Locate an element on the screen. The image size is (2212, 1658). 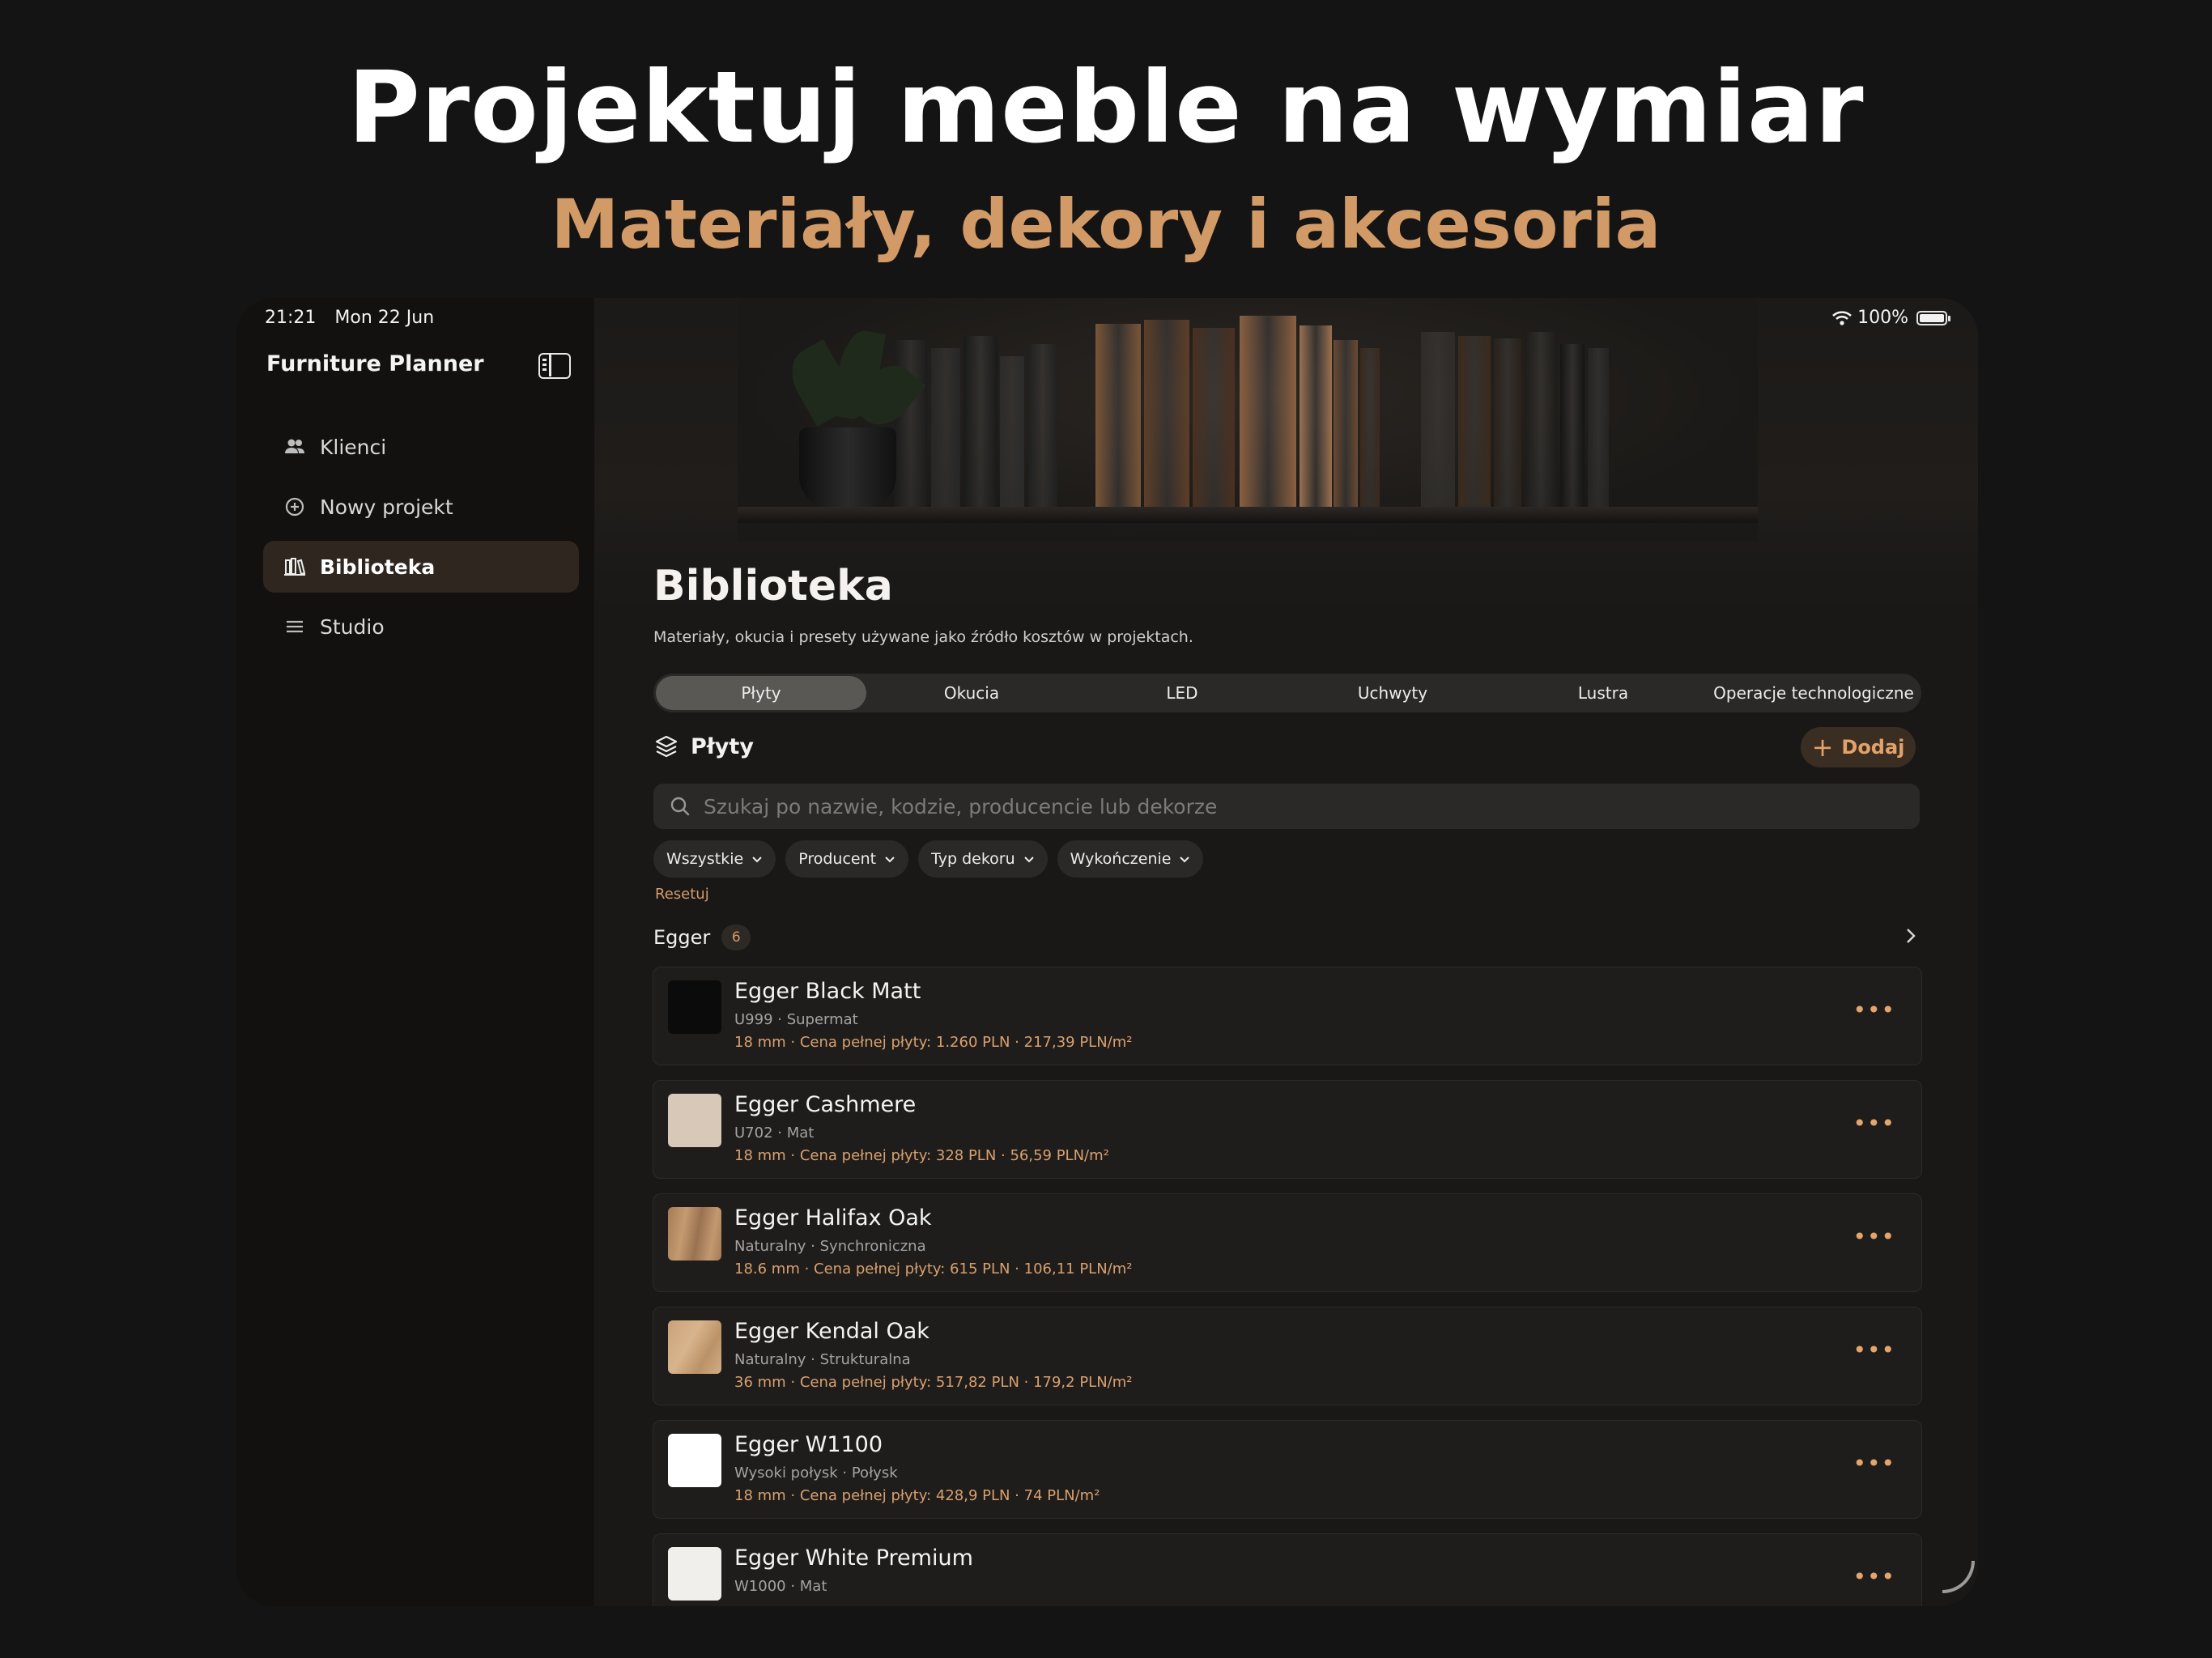
status-time-date: 21:21 Mon 22 Jun is located at coordinates (356, 318).